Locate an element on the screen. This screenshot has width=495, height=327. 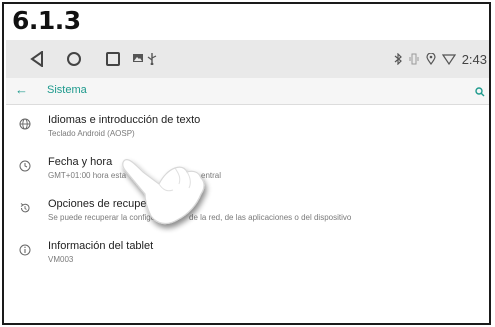
item-title: Idiomas e introducción de texto is located at coordinates (124, 120).